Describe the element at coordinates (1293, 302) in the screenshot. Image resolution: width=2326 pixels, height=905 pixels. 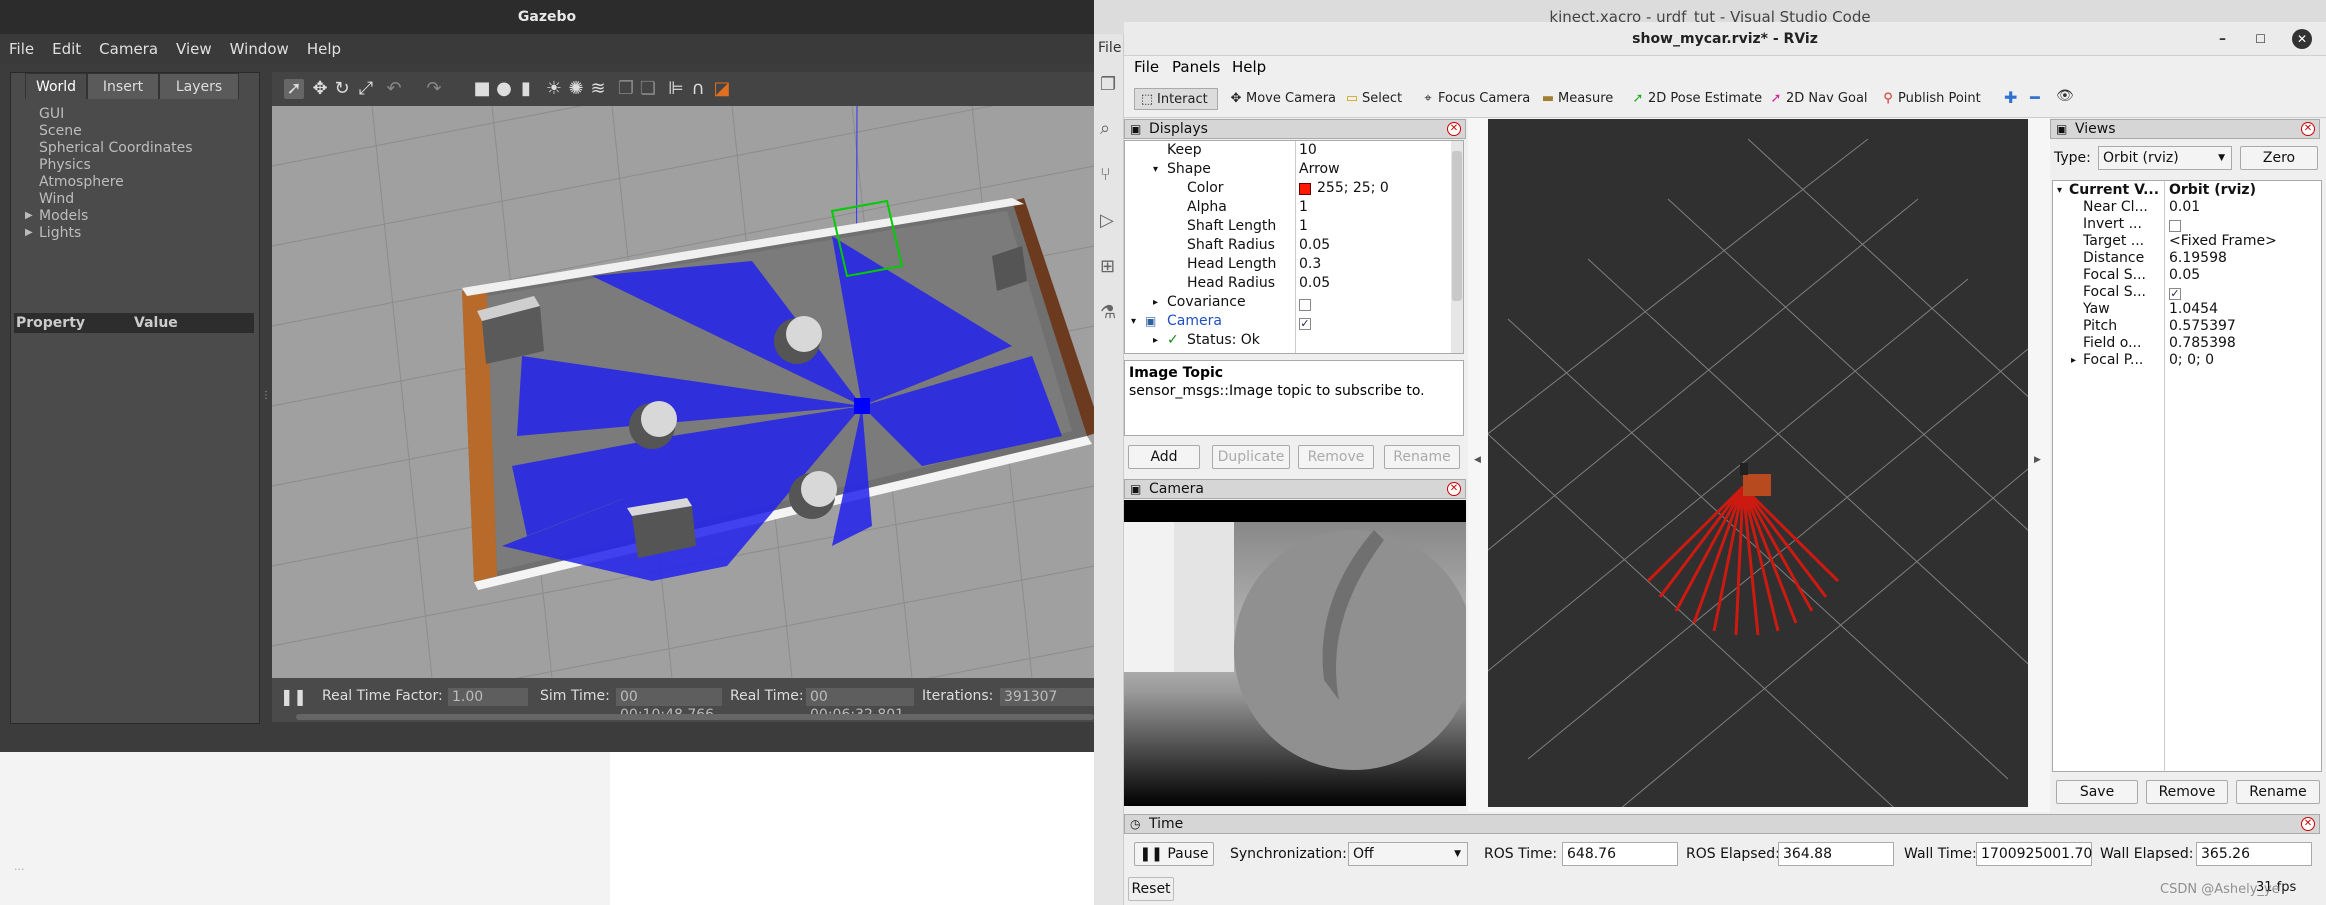
I see `row-covariance: ▸ Covariance` at that location.